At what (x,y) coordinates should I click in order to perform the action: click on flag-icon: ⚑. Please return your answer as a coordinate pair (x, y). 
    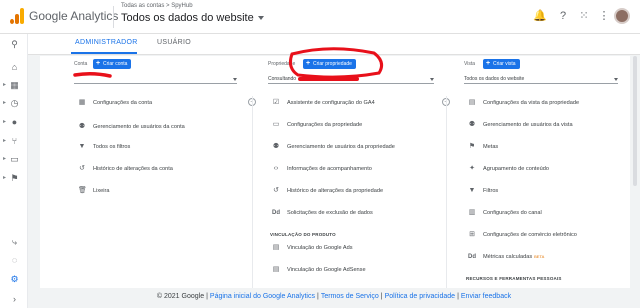
    Looking at the image, I should click on (472, 146).